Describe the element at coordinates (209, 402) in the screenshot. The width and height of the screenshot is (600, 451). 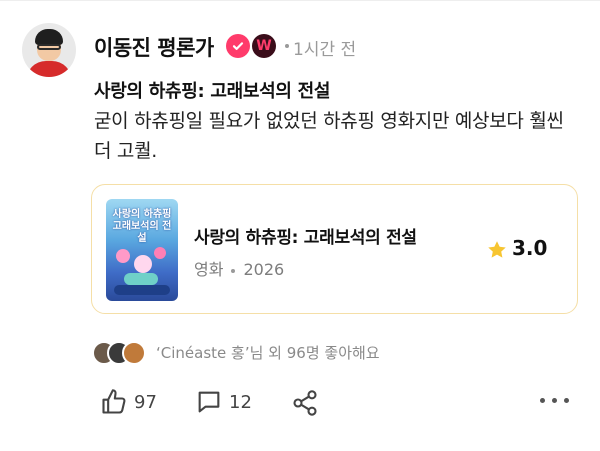
I see `comment-icon` at that location.